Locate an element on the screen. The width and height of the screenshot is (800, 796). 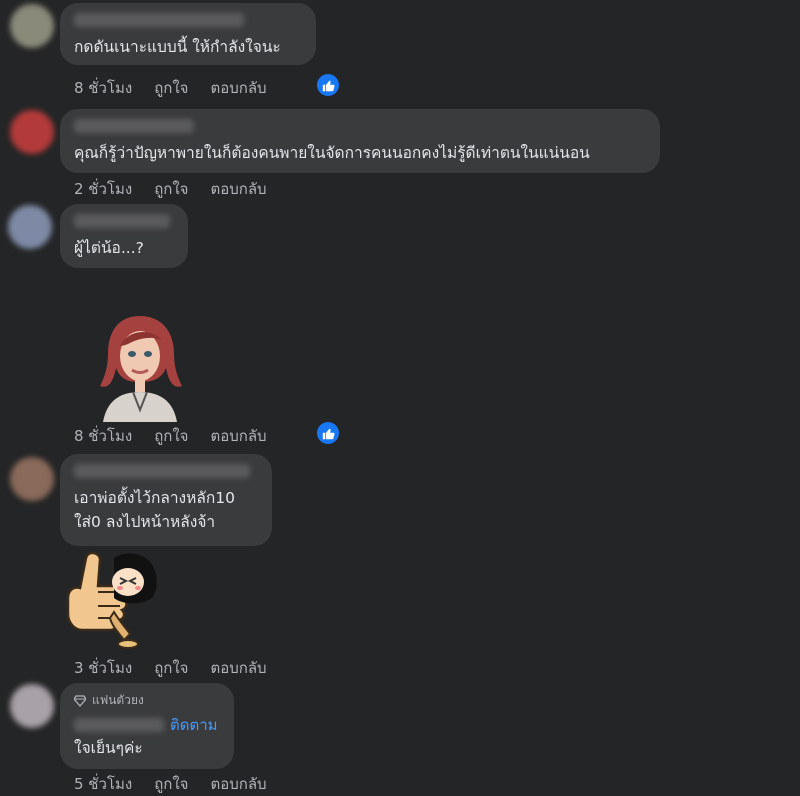
comment-actions: 3 ชั่วโมง ถูกใจ ตอบกลับ is located at coordinates (181, 668).